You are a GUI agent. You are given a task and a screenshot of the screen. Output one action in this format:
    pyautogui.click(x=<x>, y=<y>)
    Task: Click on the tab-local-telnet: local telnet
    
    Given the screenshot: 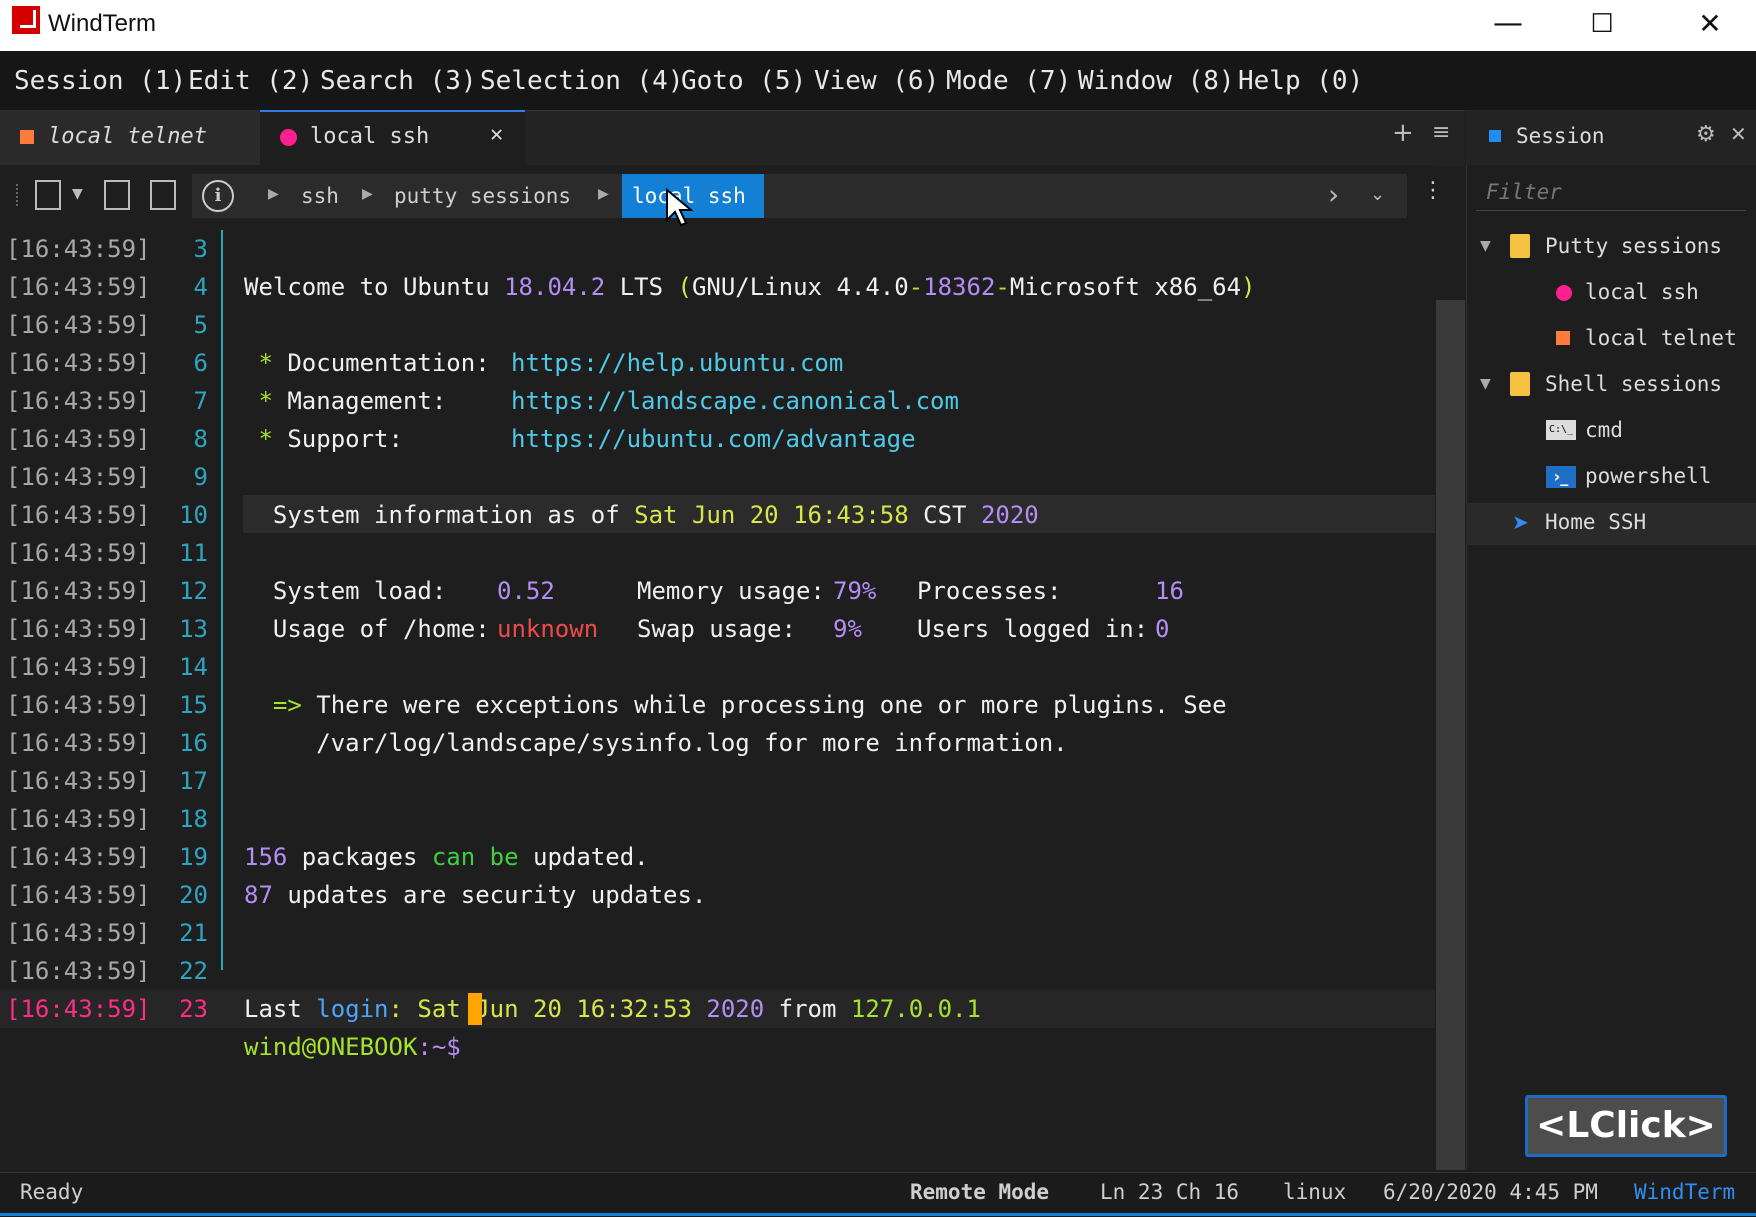 What is the action you would take?
    pyautogui.click(x=130, y=137)
    